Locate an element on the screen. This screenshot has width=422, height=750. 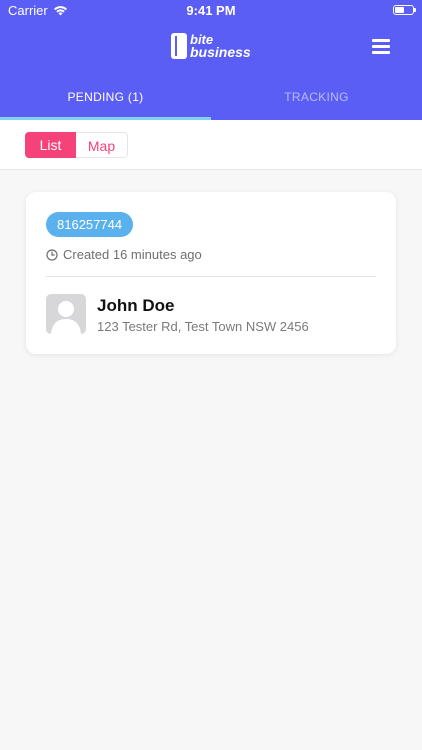
logo-text: bite business is located at coordinates (220, 46).